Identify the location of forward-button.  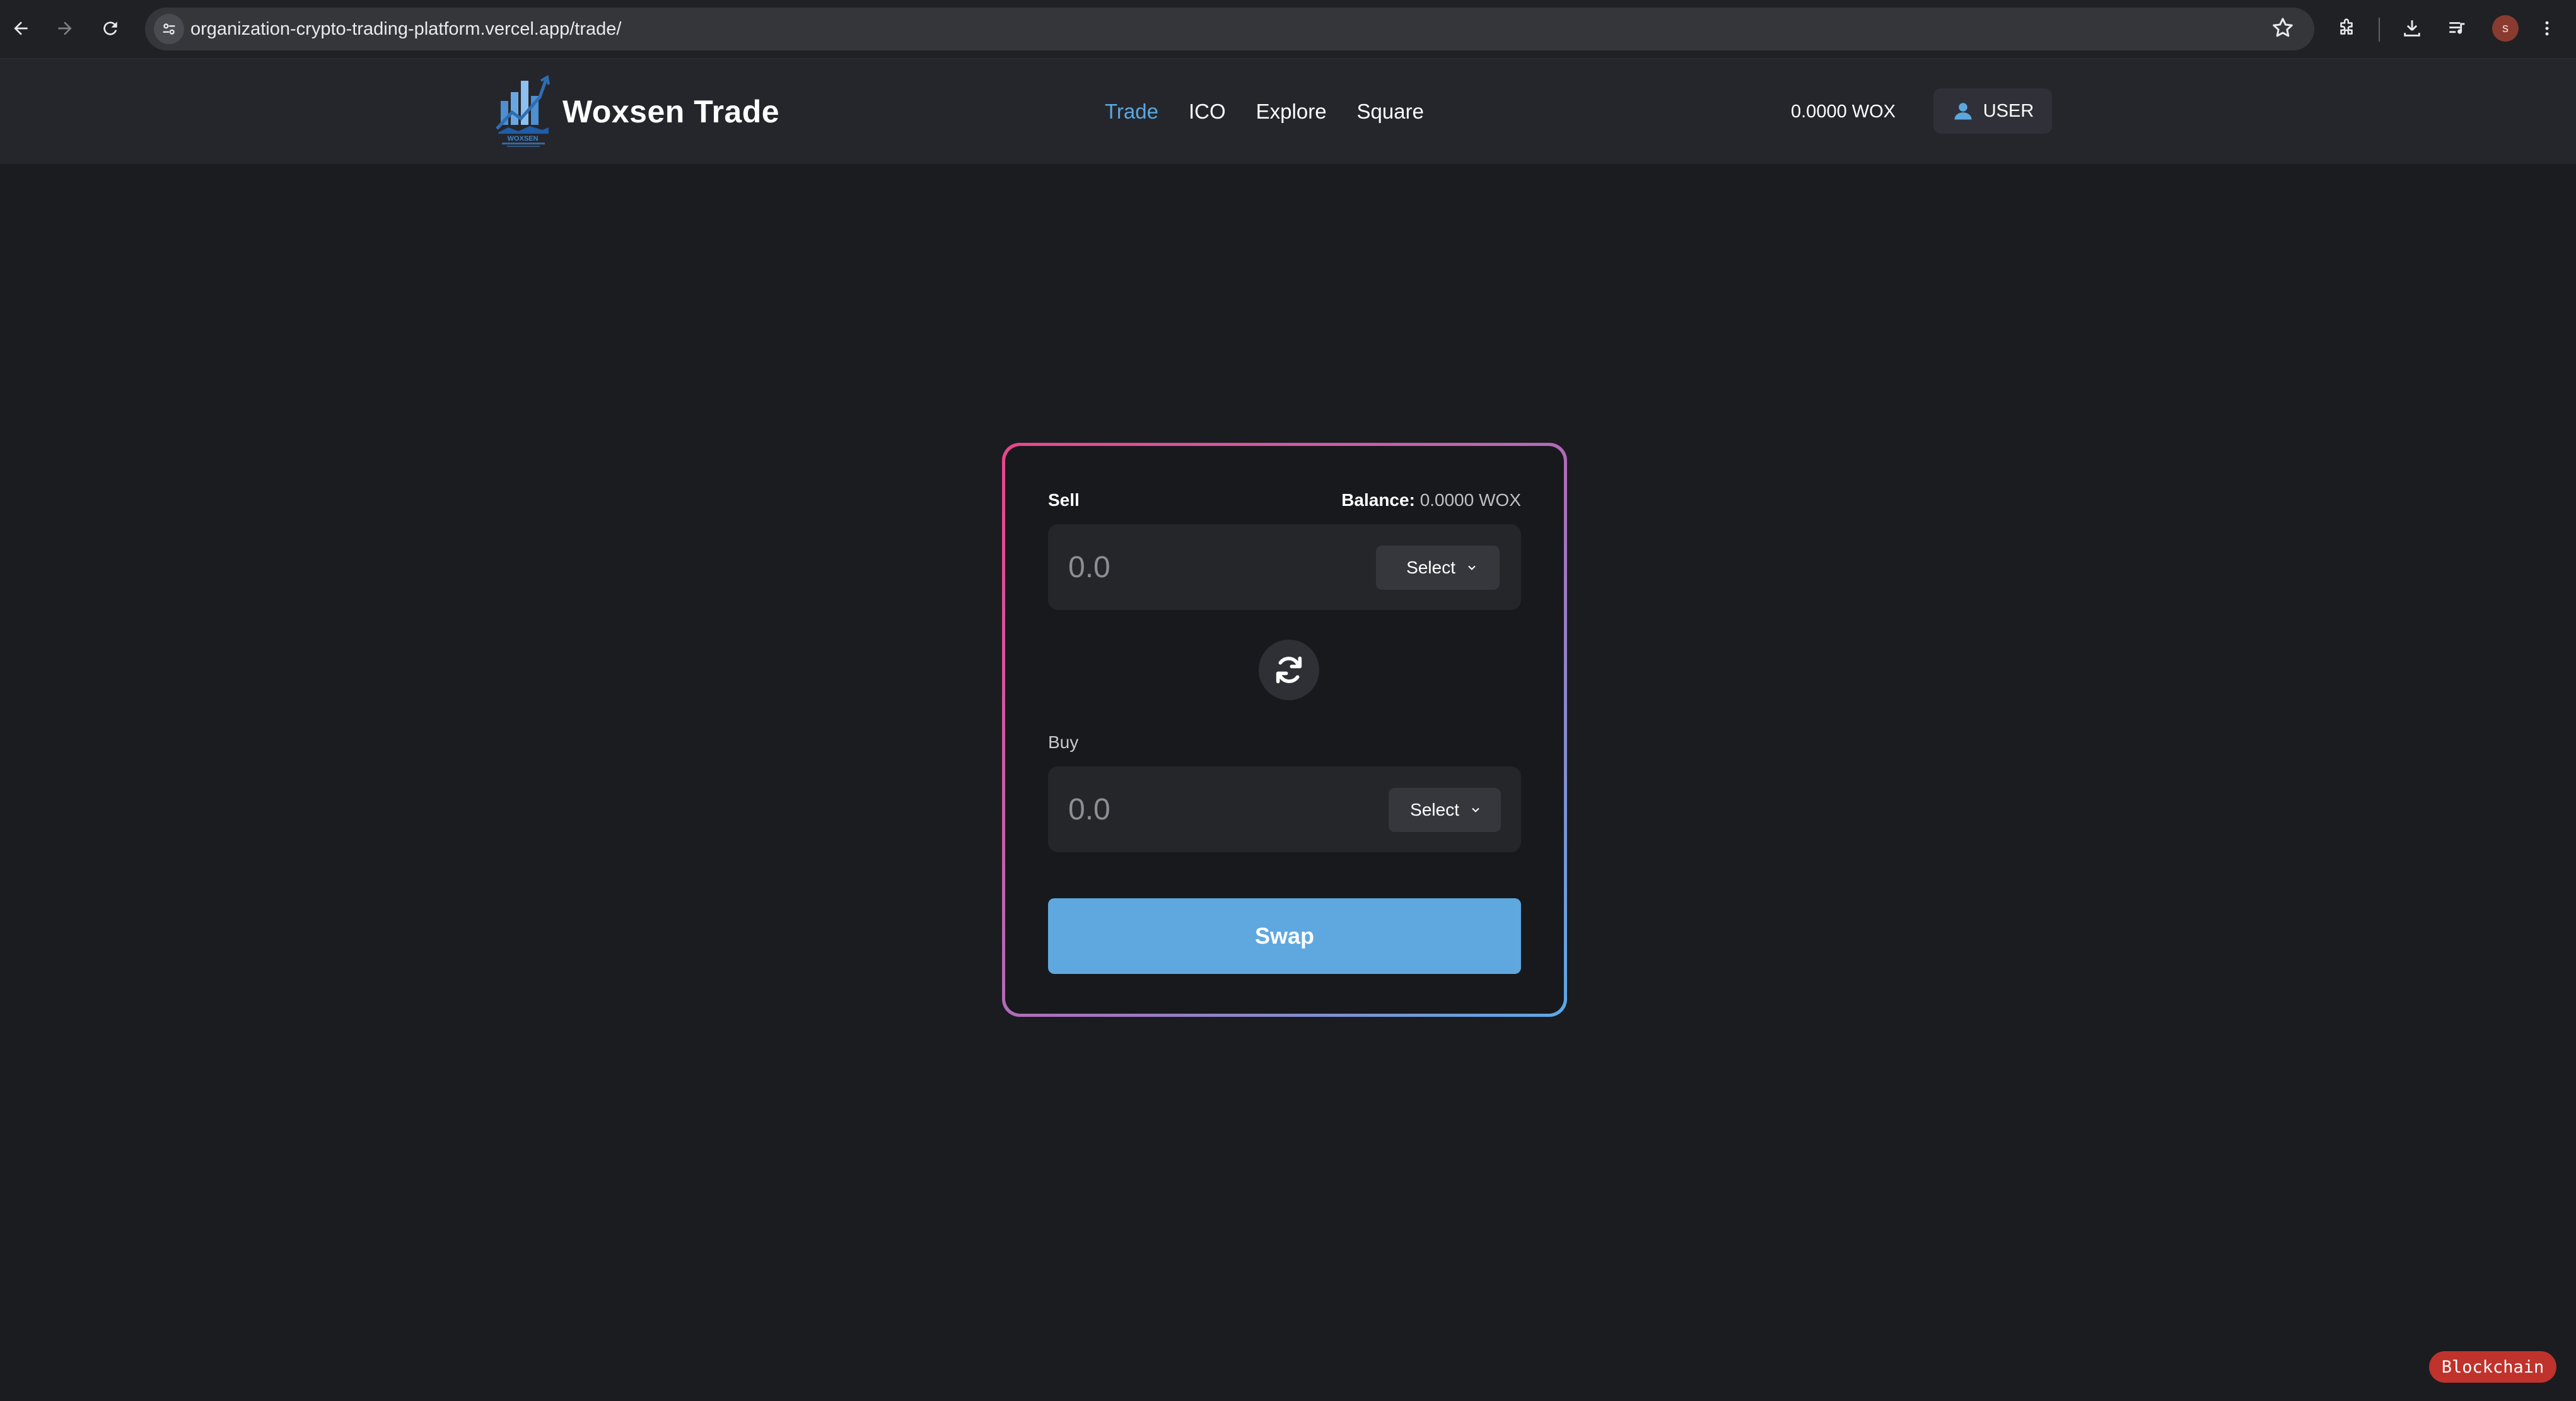
(65, 28).